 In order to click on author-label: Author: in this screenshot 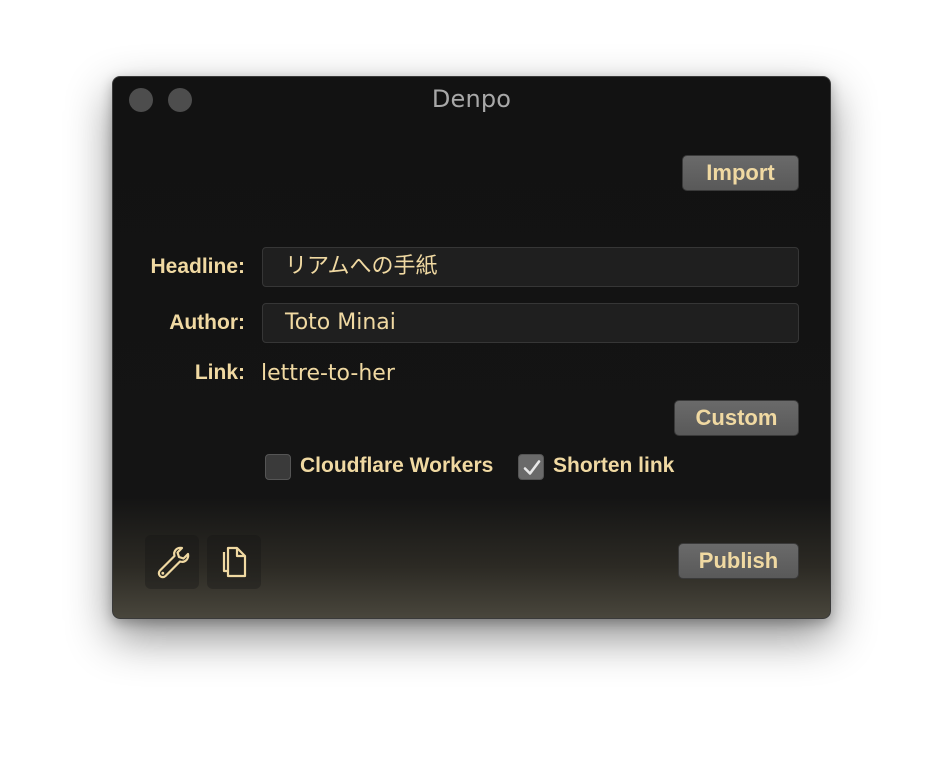, I will do `click(207, 322)`.